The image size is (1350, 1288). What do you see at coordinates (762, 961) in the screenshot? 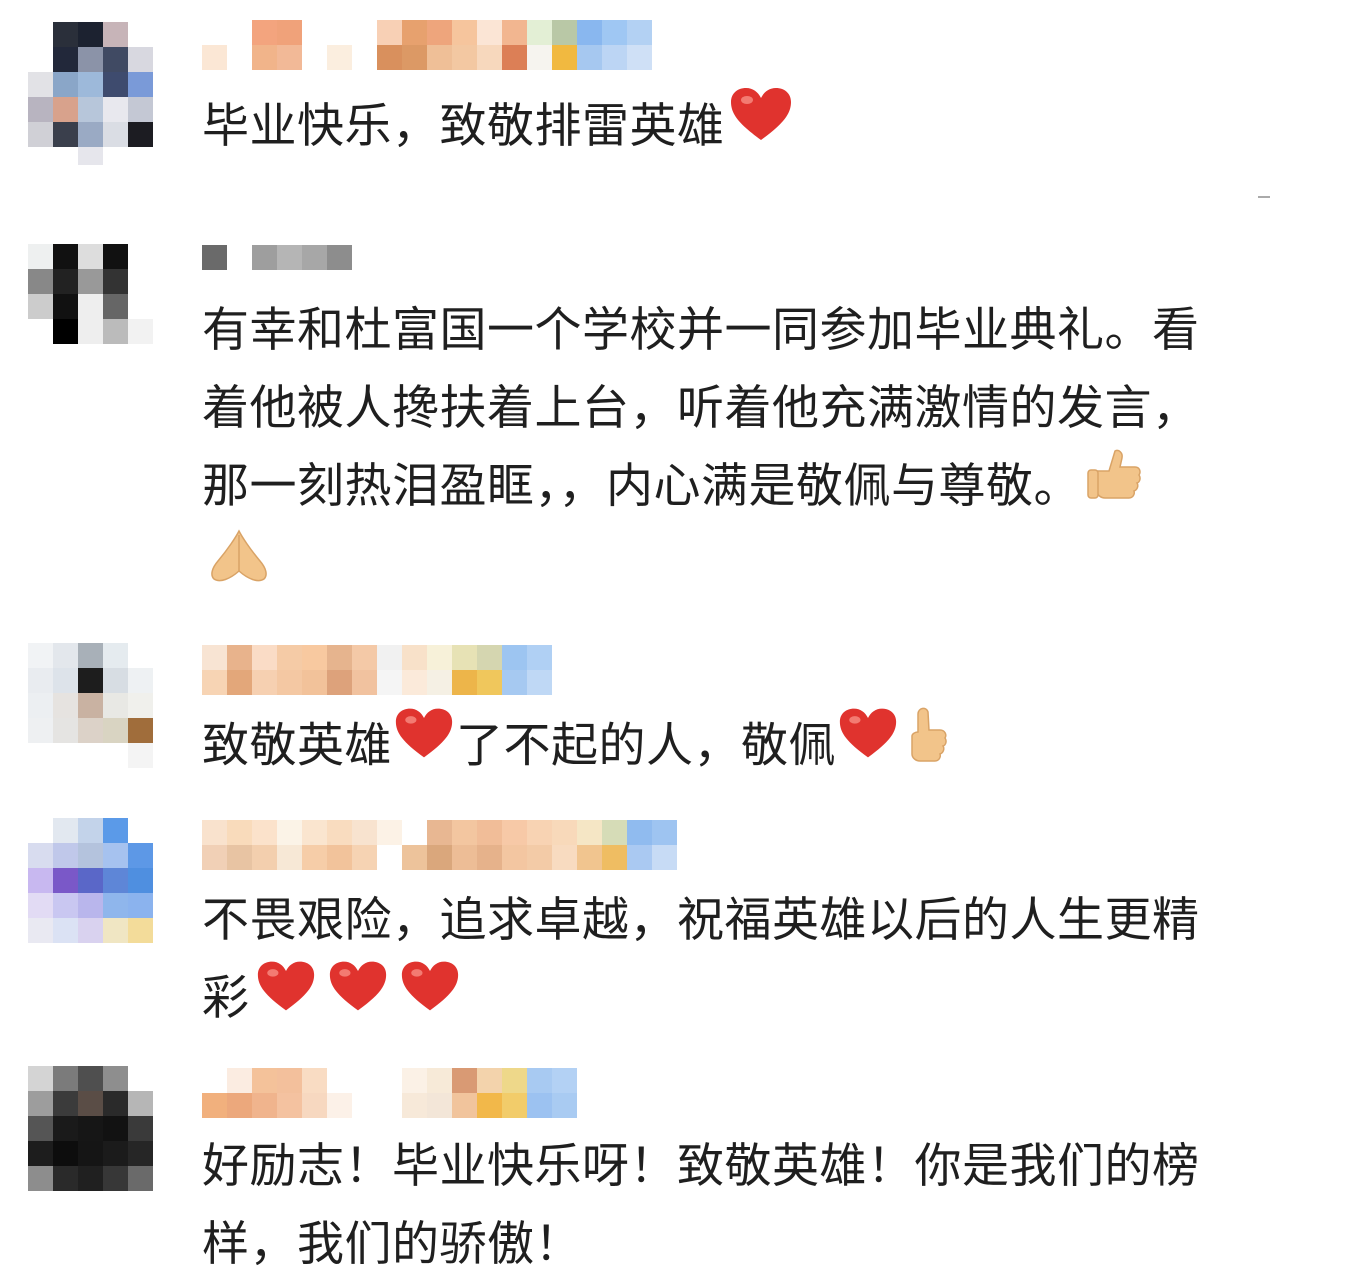
I see `comment-text: 不畏艰险，追求卓越，祝福英雄以后的人生更精 彩` at bounding box center [762, 961].